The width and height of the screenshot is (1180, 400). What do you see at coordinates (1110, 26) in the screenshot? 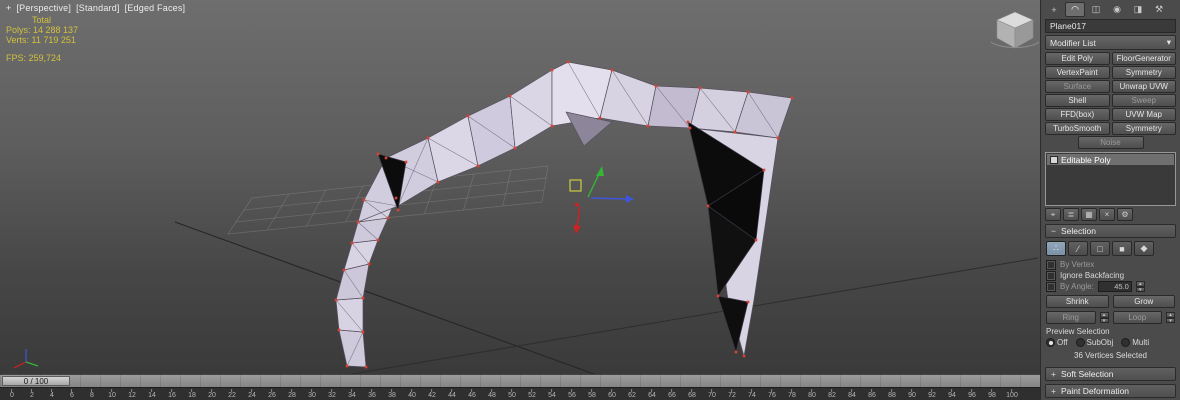
I see `object-name-field: Plane017` at bounding box center [1110, 26].